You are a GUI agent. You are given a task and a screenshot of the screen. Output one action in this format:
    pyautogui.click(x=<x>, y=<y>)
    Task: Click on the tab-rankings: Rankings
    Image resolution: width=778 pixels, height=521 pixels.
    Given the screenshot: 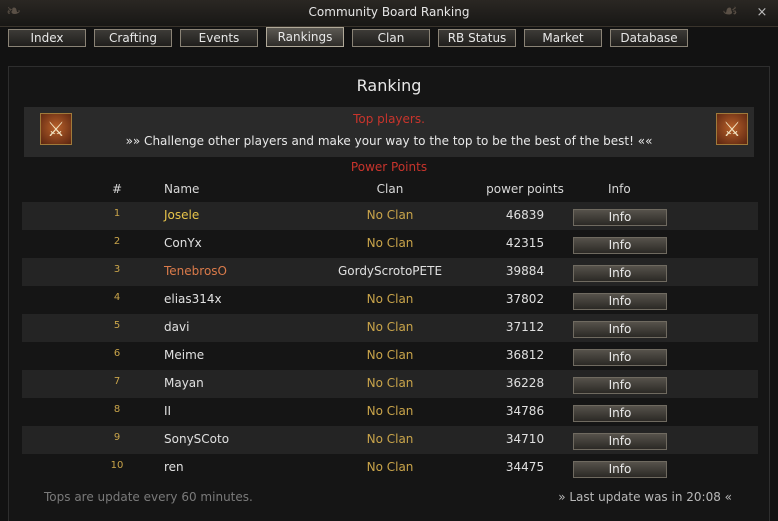 What is the action you would take?
    pyautogui.click(x=305, y=37)
    